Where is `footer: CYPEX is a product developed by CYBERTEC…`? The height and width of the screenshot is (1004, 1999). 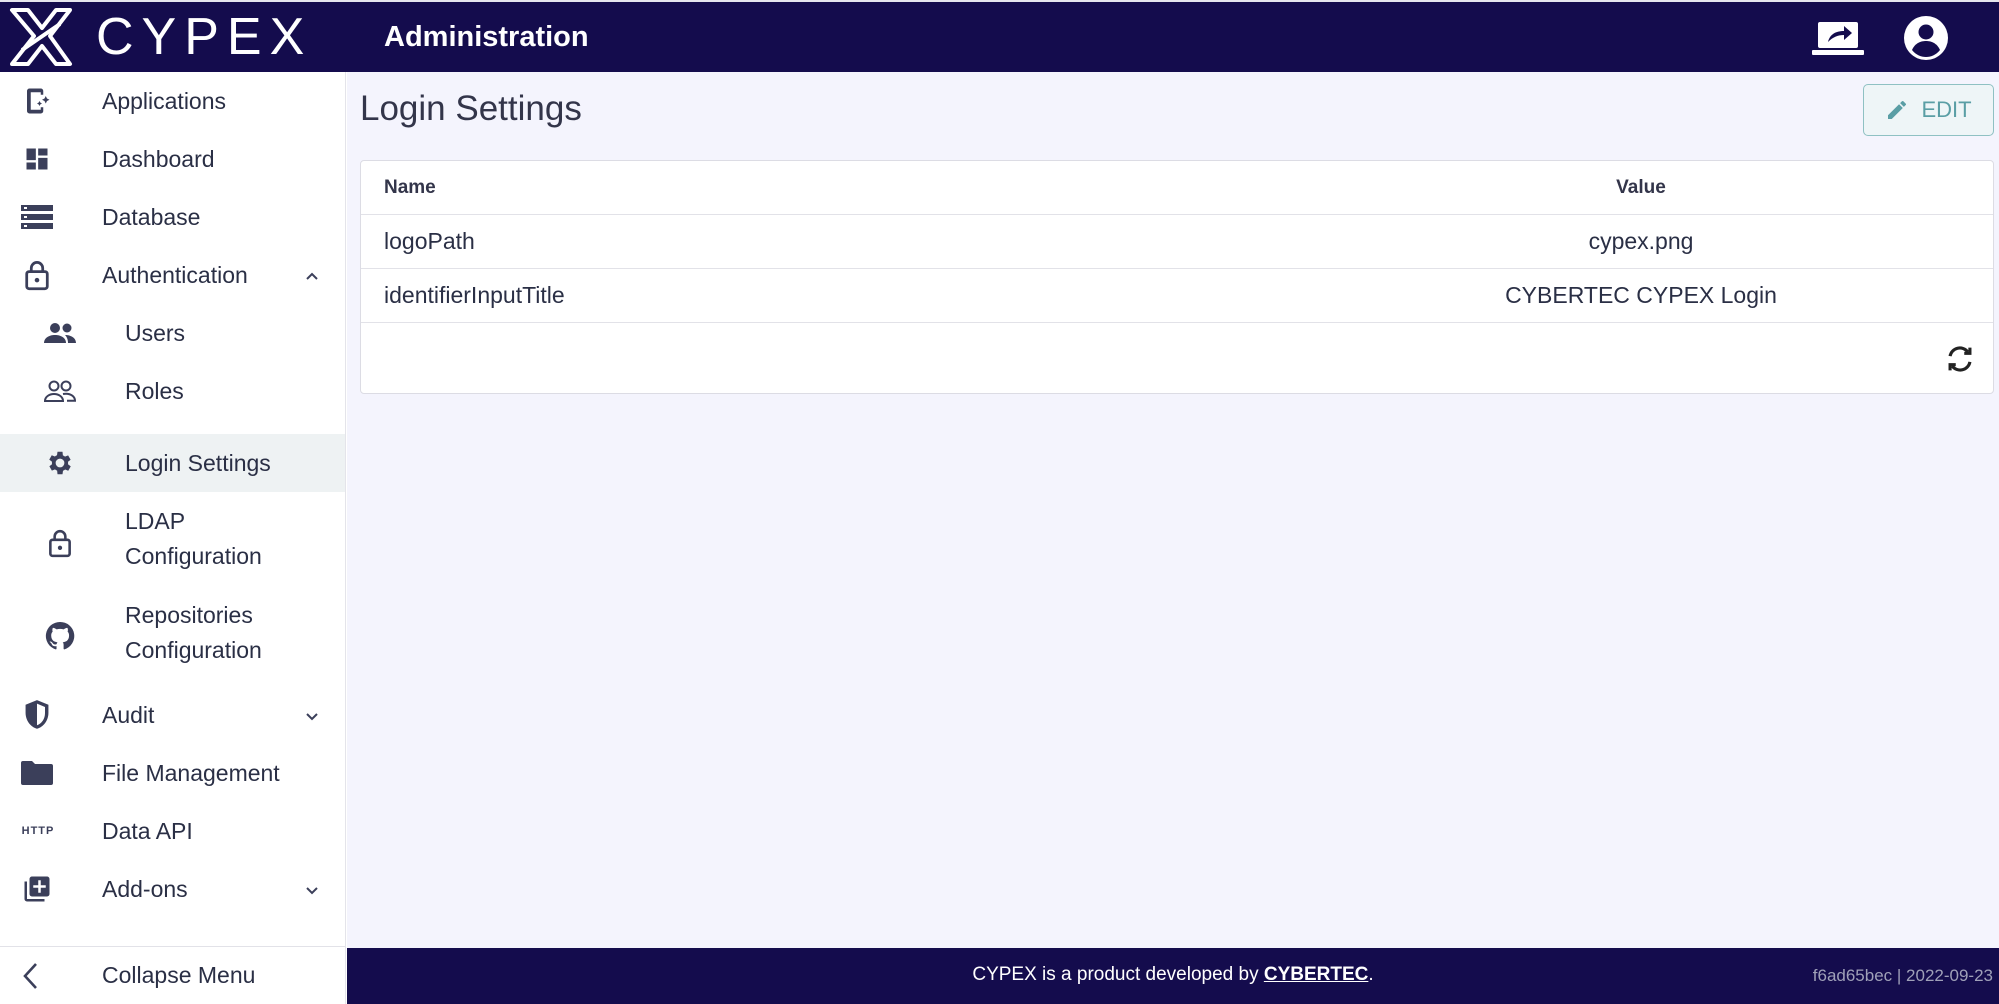 footer: CYPEX is a product developed by CYBERTEC… is located at coordinates (1173, 976).